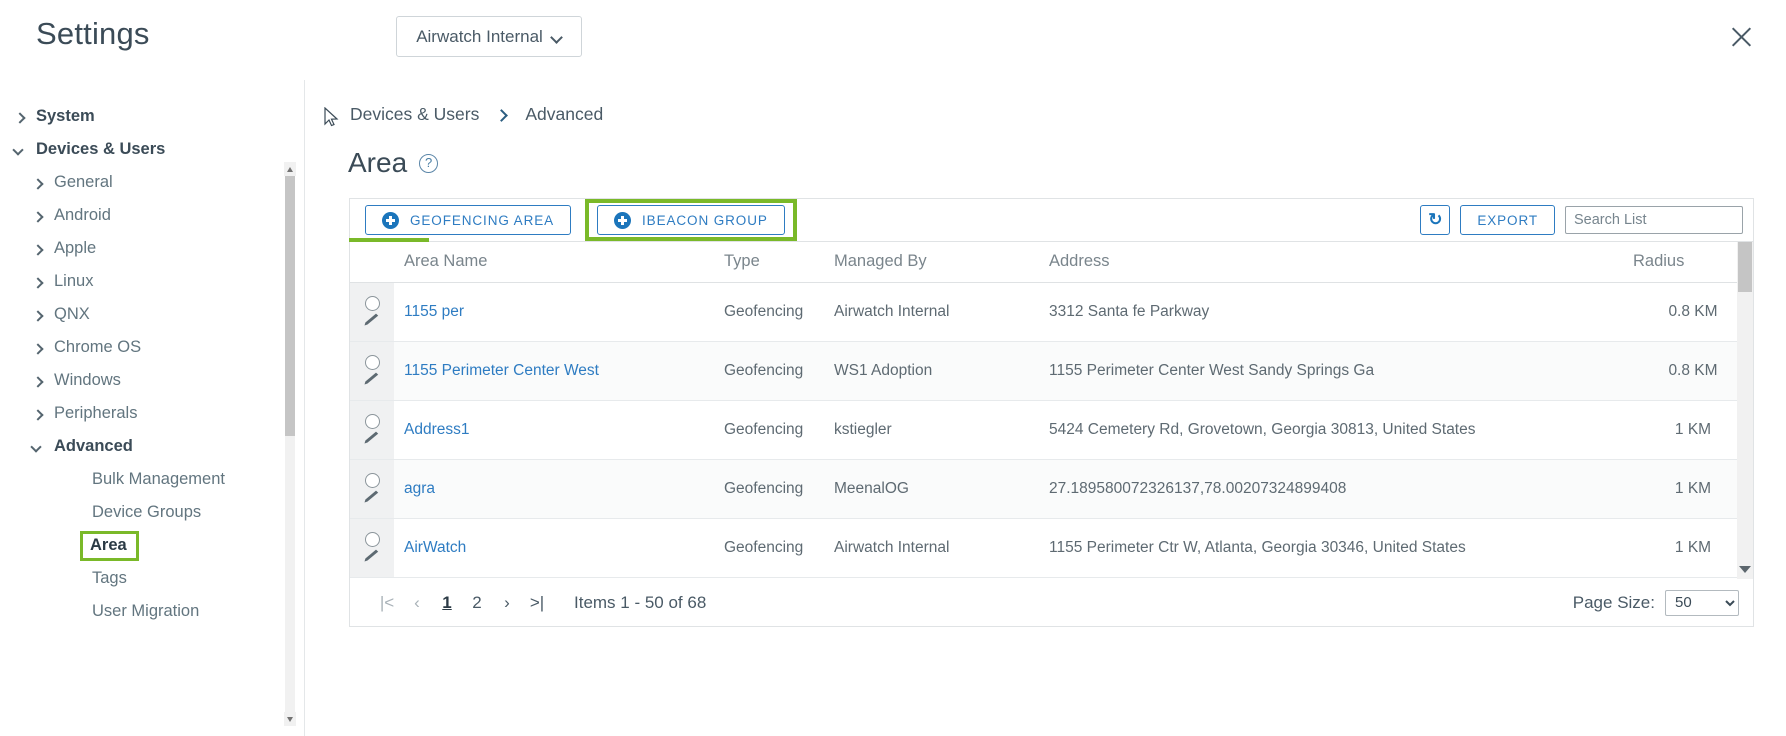  What do you see at coordinates (564, 114) in the screenshot?
I see `breadcrumb-item-advanced: Advanced` at bounding box center [564, 114].